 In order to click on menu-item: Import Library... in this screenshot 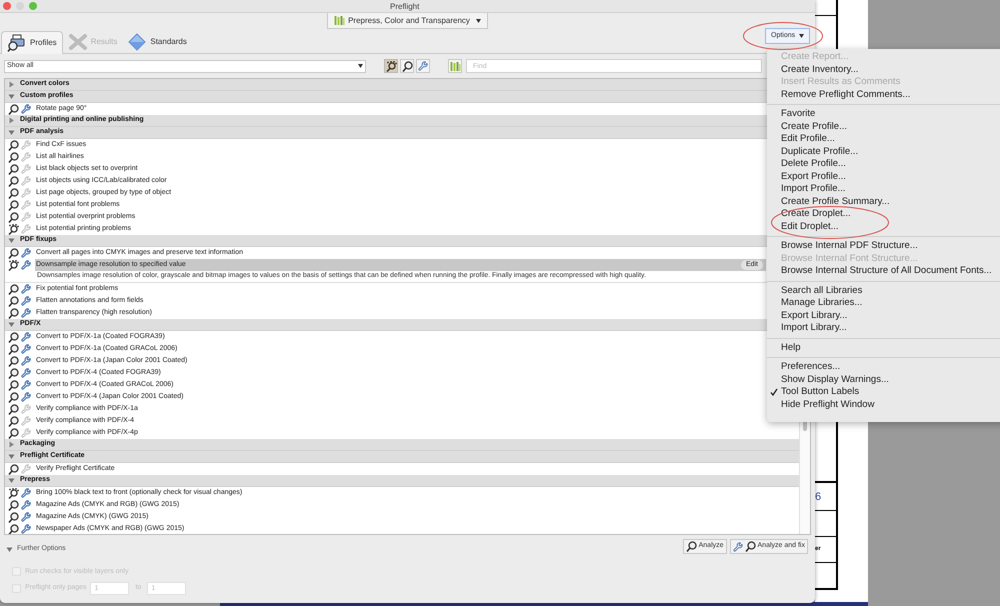, I will do `click(883, 328)`.